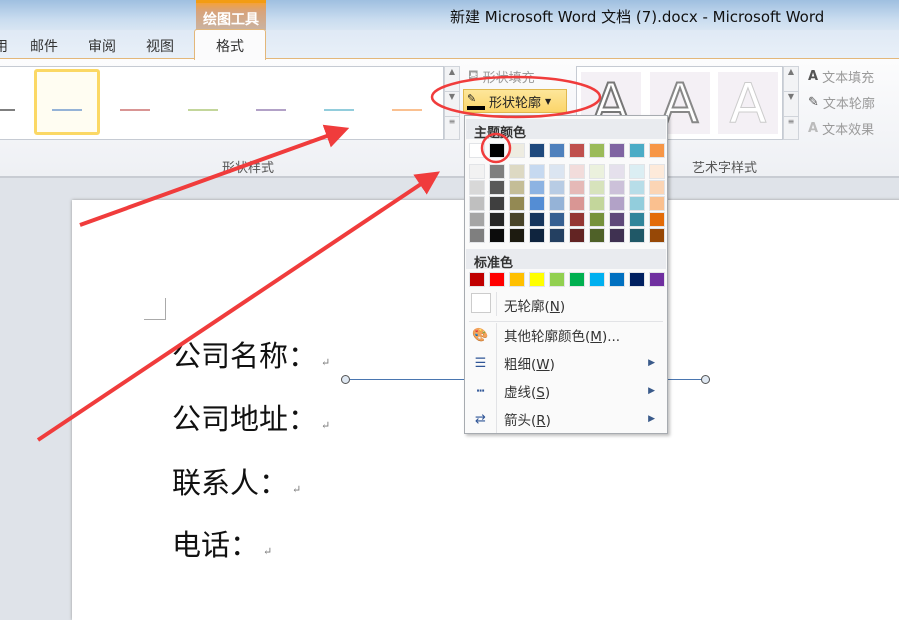  Describe the element at coordinates (452, 79) in the screenshot. I see `gallery-scroll-up: ▲` at that location.